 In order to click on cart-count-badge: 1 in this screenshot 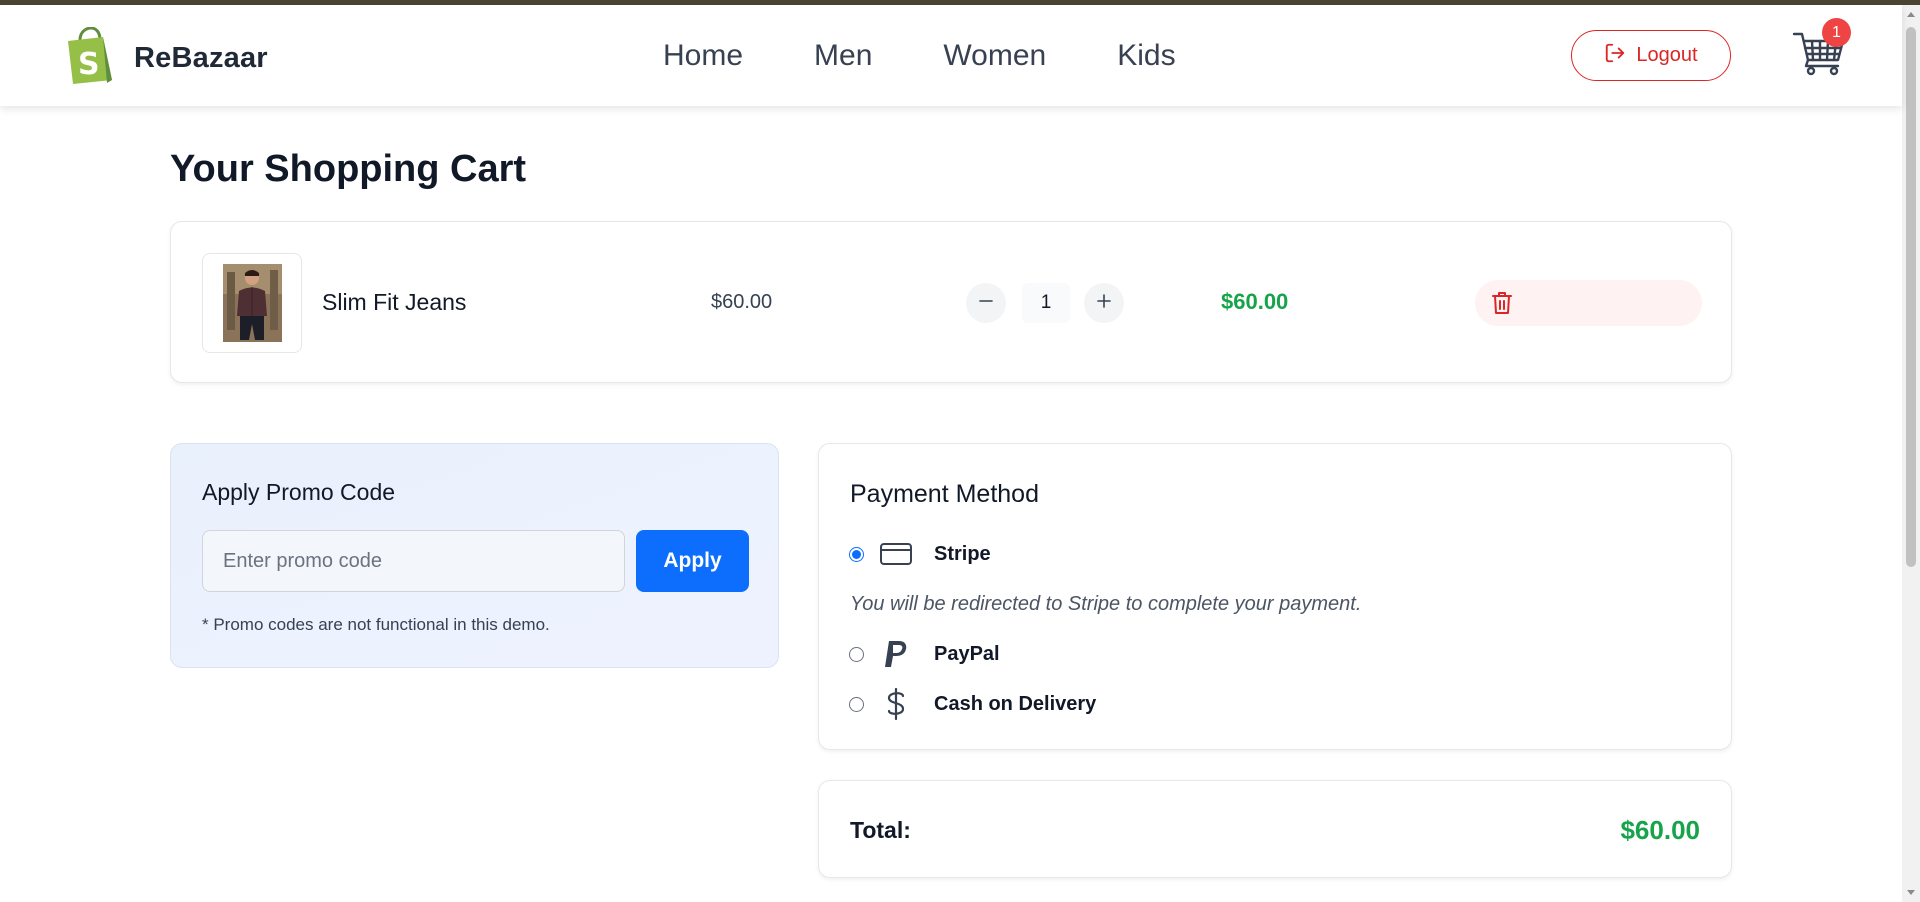, I will do `click(1836, 32)`.